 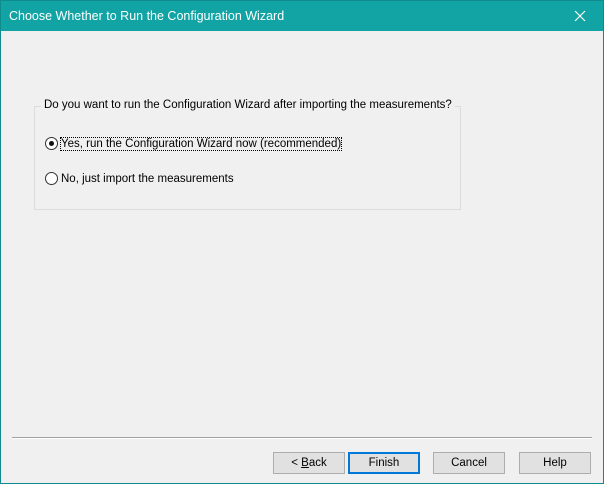 I want to click on close-button, so click(x=580, y=16).